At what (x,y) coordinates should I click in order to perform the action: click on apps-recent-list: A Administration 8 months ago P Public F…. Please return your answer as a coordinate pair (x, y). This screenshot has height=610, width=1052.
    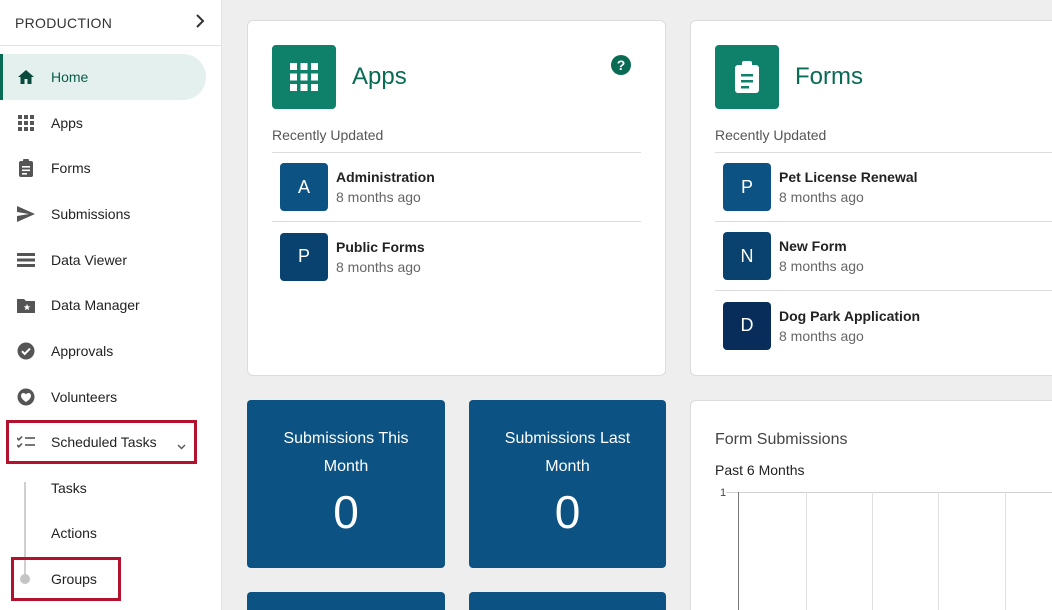
    Looking at the image, I should click on (456, 221).